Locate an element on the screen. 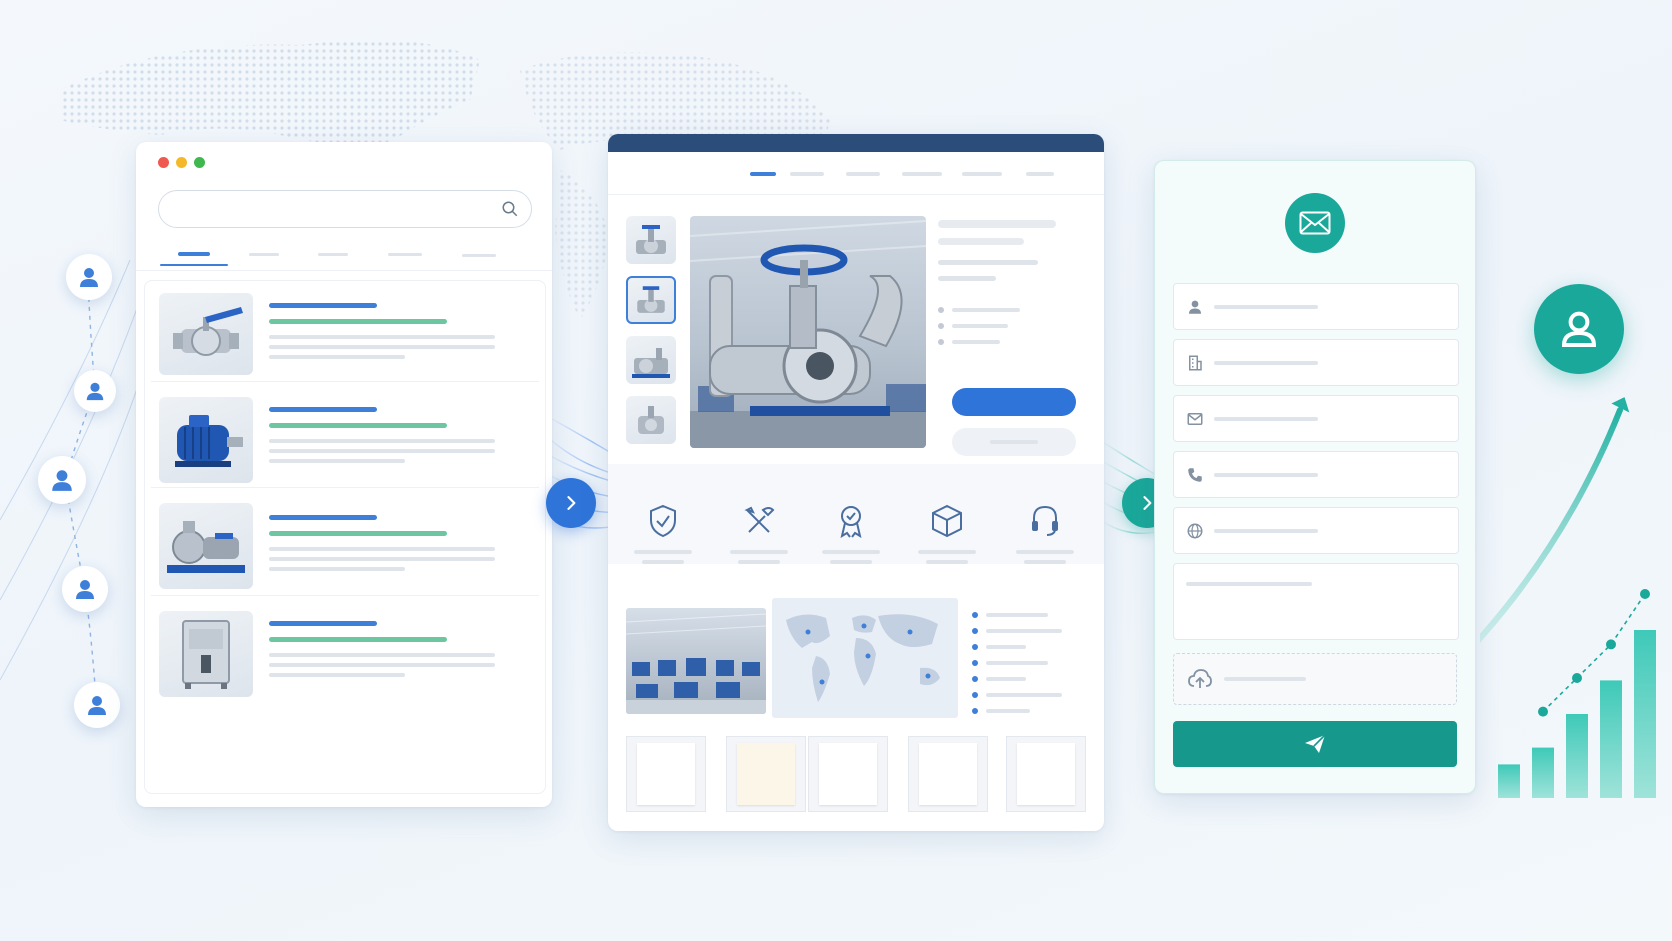 This screenshot has width=1672, height=941. header-bar is located at coordinates (856, 143).